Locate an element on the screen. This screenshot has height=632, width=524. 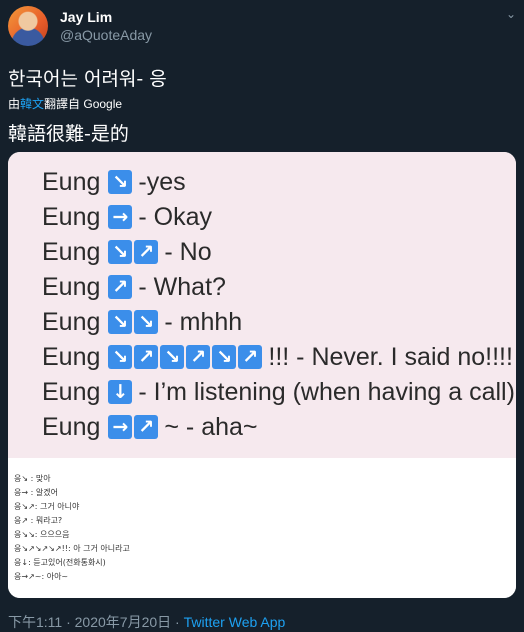
author-display-name: Jay Lim is located at coordinates (86, 17).